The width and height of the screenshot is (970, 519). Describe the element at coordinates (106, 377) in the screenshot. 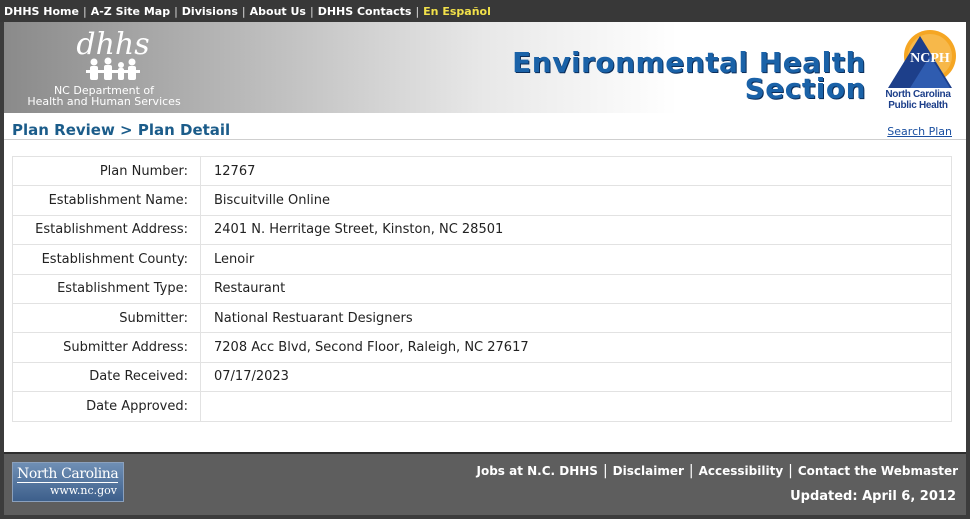

I see `field-label: Date Received:` at that location.